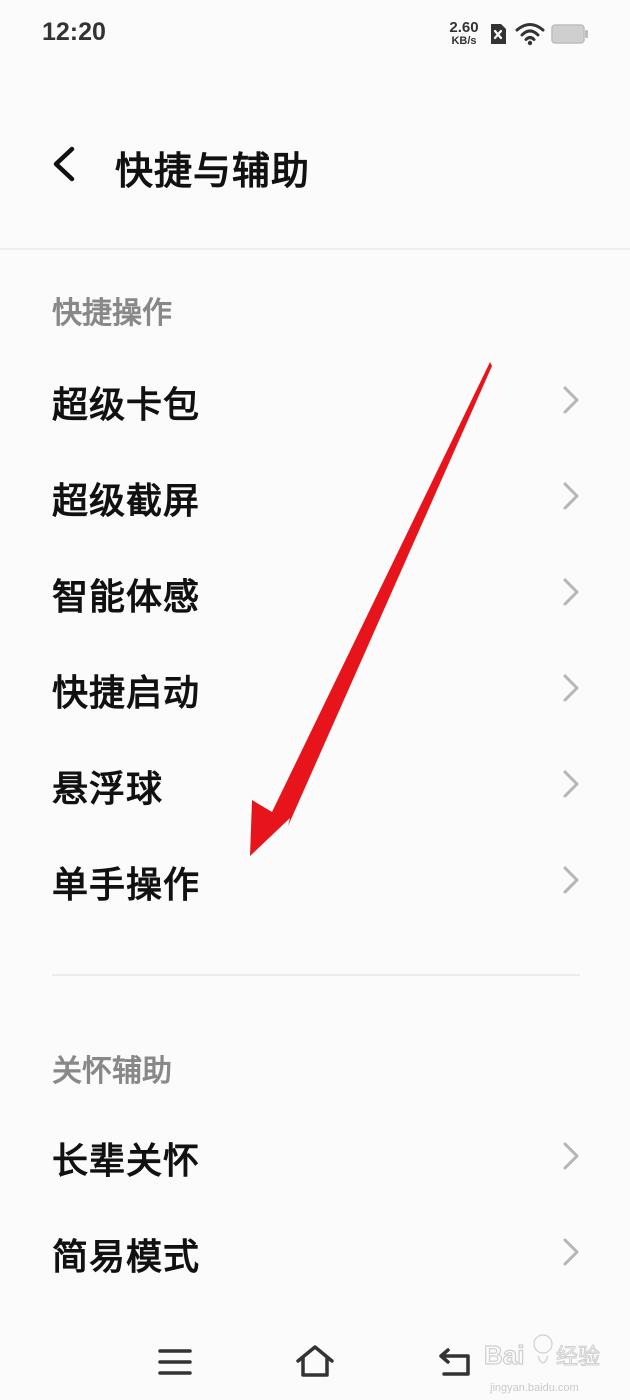 This screenshot has height=1400, width=630. I want to click on list-item-super-screenshot: 超级截屏, so click(315, 496).